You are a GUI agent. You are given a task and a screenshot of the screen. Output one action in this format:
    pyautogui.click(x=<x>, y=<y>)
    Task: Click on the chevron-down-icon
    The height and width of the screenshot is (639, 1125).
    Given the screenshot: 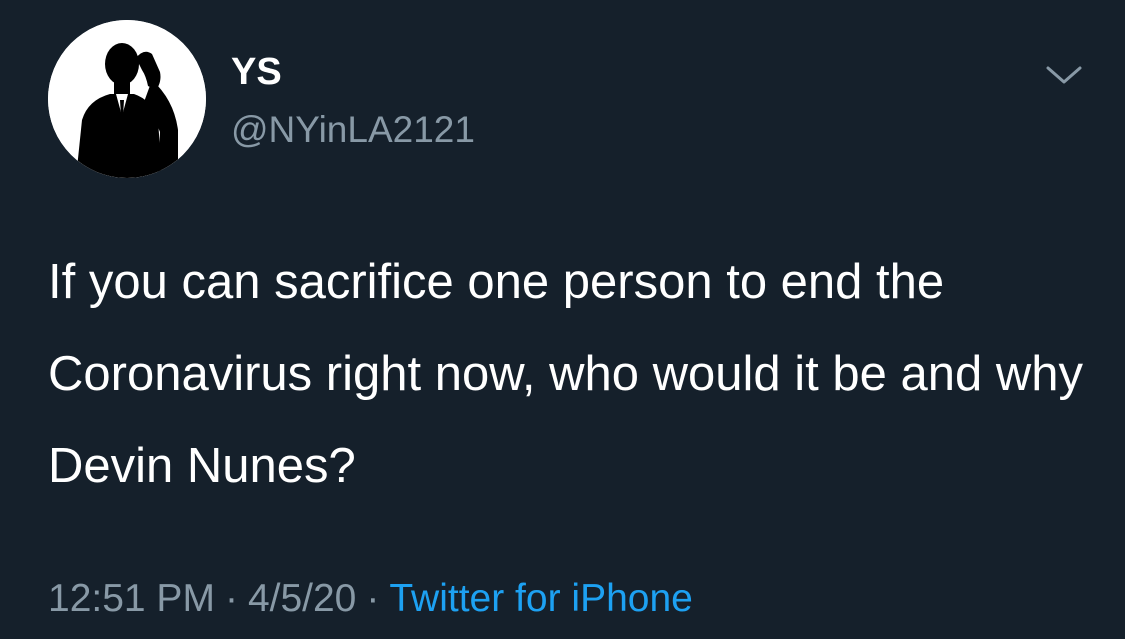 What is the action you would take?
    pyautogui.click(x=1064, y=75)
    